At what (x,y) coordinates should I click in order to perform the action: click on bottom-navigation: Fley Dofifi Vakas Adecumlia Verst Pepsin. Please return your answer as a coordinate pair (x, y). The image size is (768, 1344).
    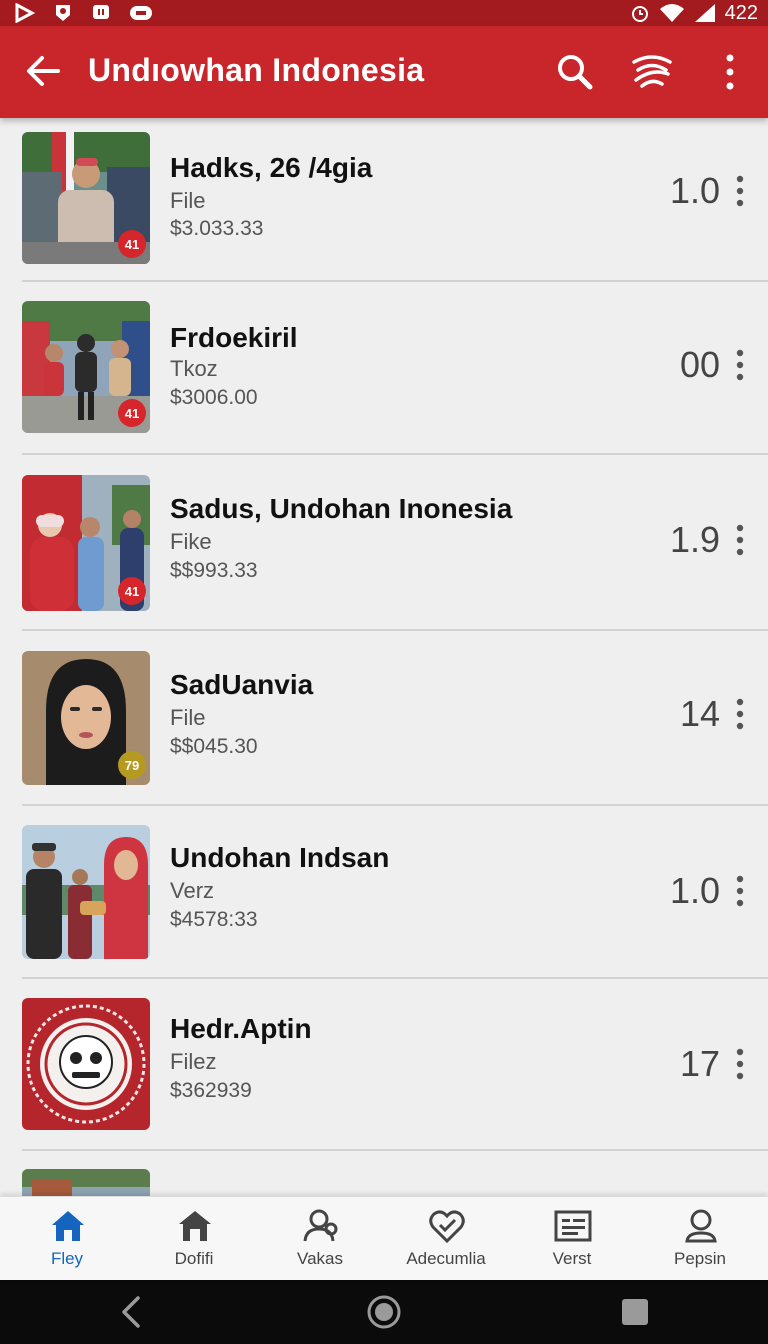
    Looking at the image, I should click on (384, 1238).